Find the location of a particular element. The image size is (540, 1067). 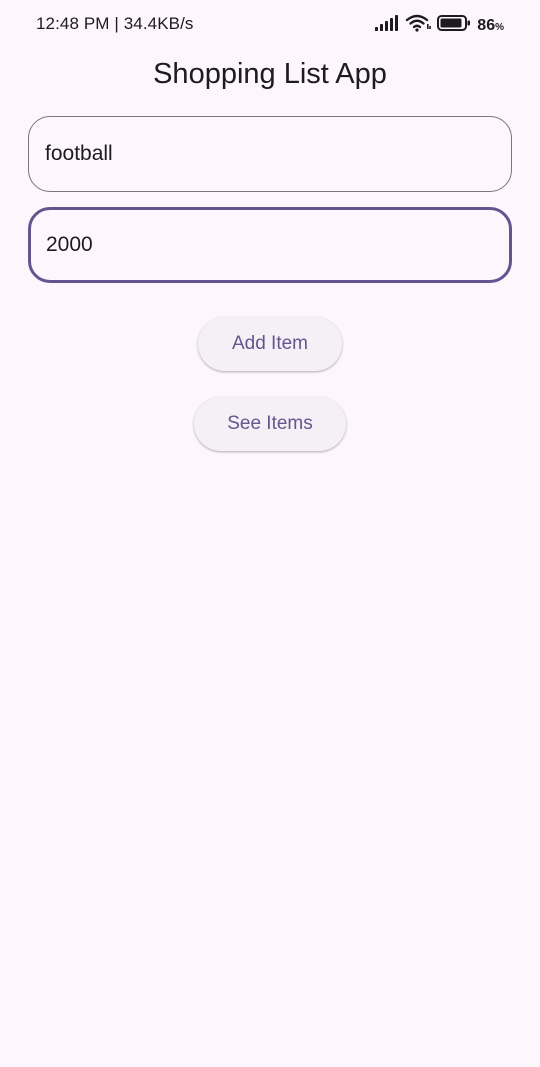

battery-level-value: 86 is located at coordinates (486, 25).